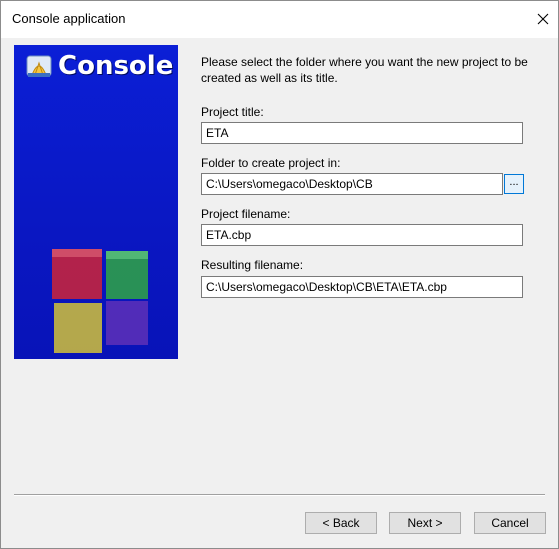 The height and width of the screenshot is (549, 559). Describe the element at coordinates (510, 523) in the screenshot. I see `cancel-button: Cancel` at that location.